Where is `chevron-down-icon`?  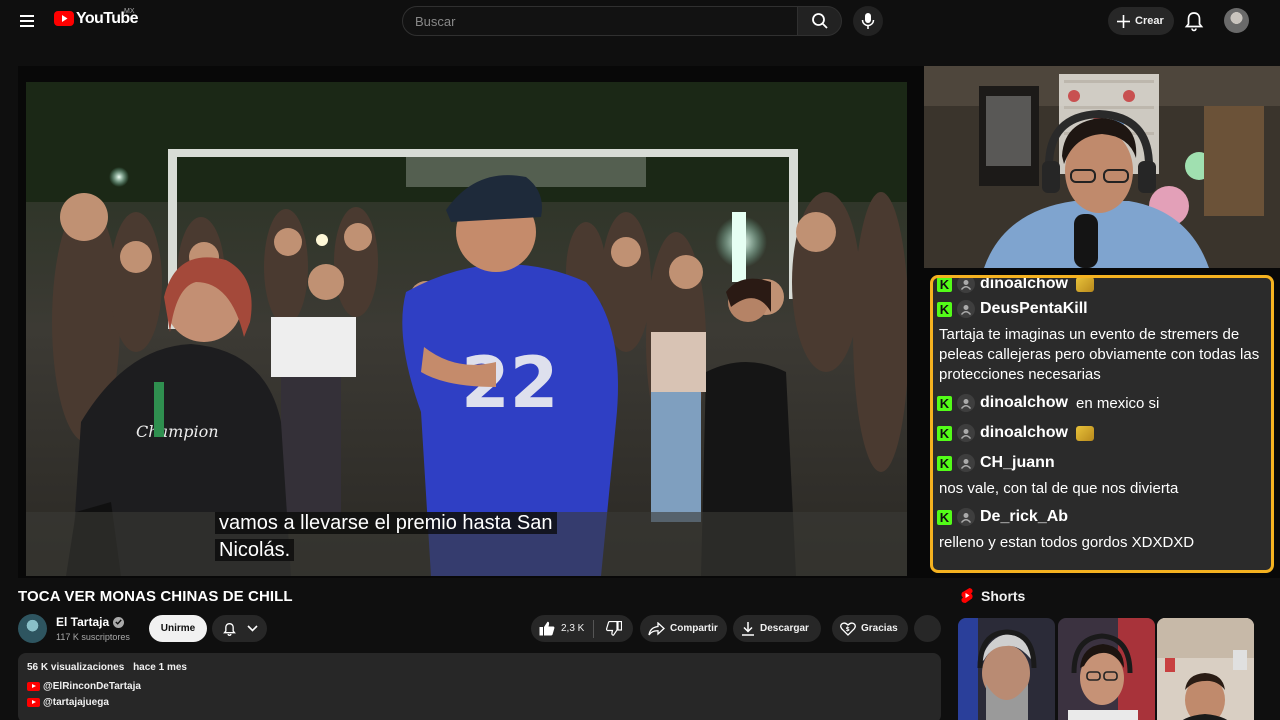
chevron-down-icon is located at coordinates (252, 628).